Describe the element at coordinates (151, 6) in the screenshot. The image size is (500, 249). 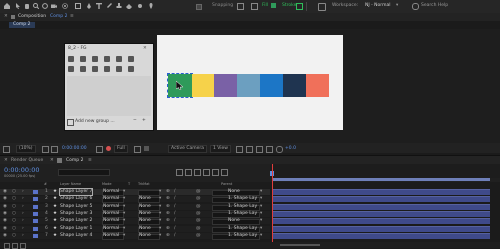
I see `puppet-pin-tool-icon` at that location.